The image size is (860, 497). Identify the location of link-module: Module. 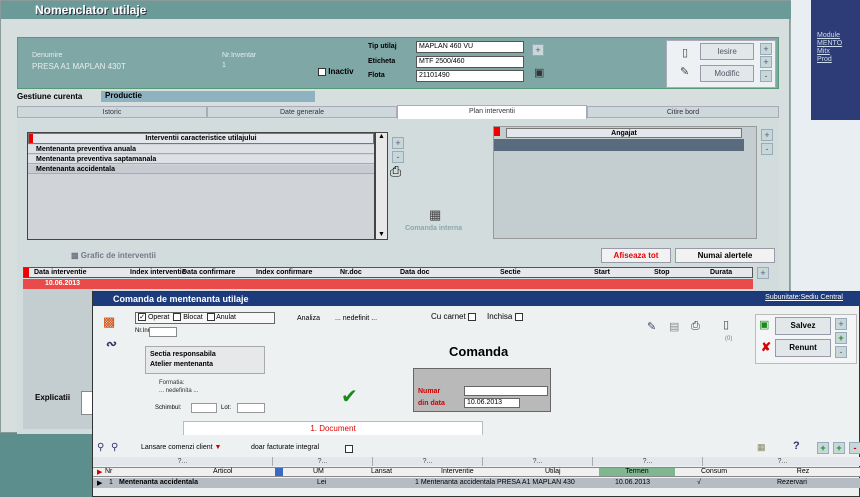
(829, 36).